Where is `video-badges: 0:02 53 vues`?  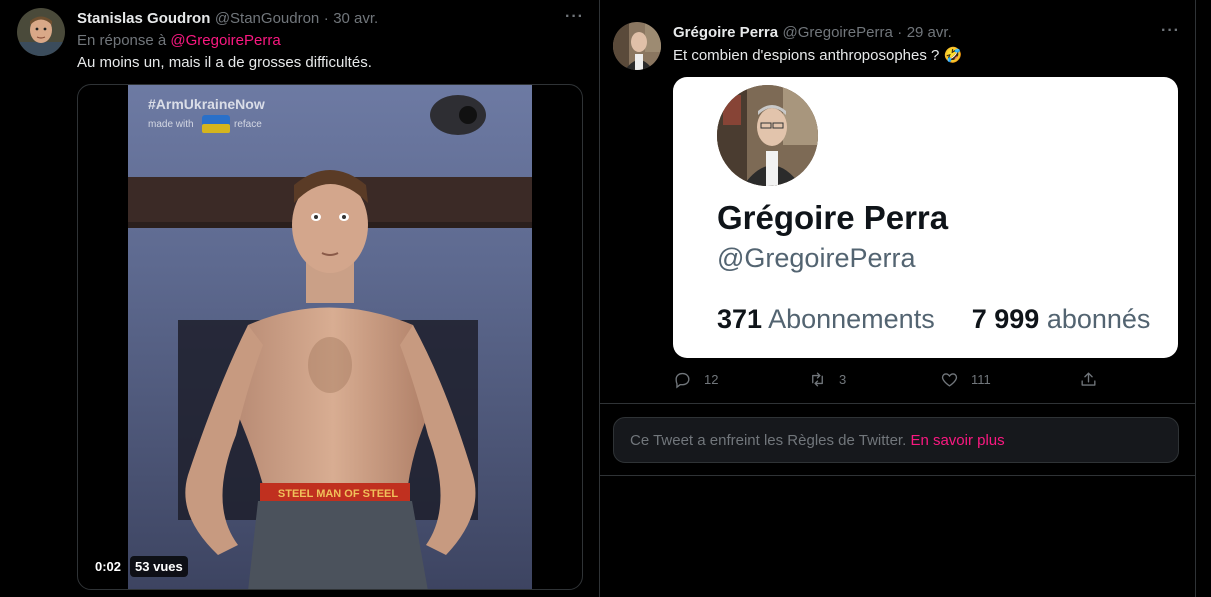 video-badges: 0:02 53 vues is located at coordinates (139, 566).